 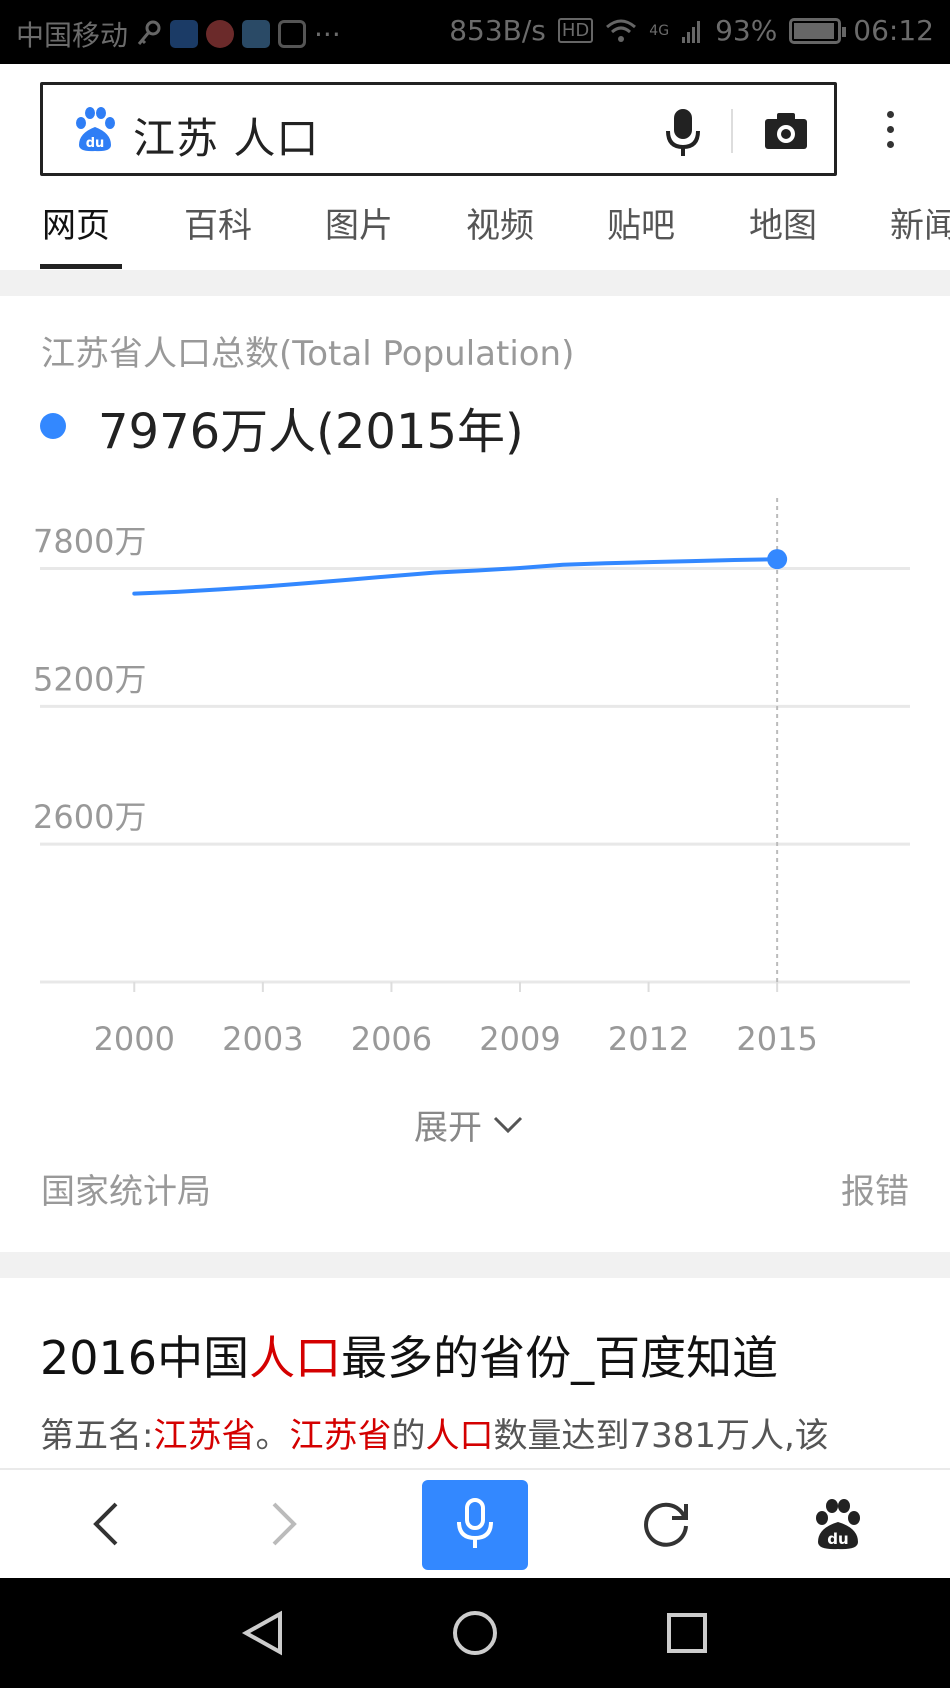 I want to click on tab-maps: 地图, so click(x=783, y=222).